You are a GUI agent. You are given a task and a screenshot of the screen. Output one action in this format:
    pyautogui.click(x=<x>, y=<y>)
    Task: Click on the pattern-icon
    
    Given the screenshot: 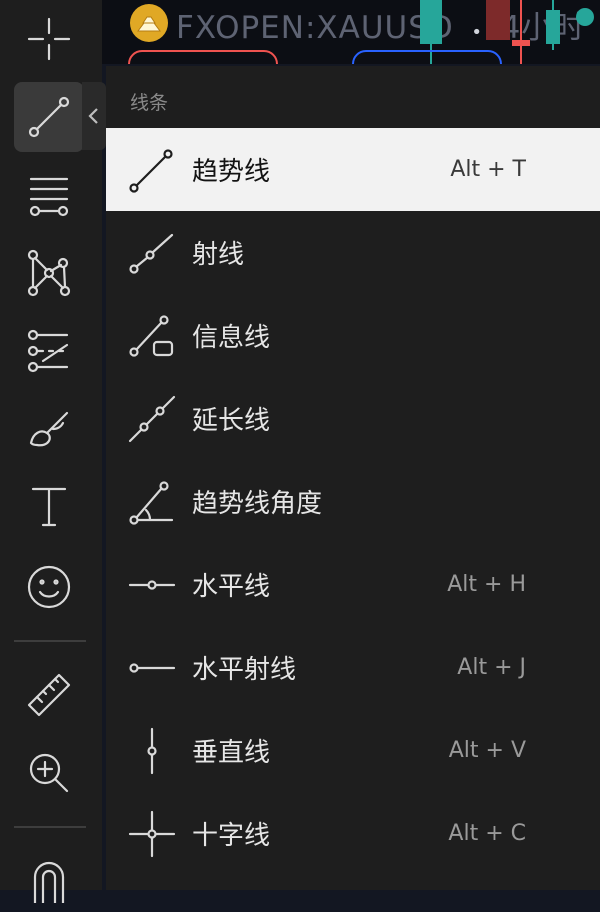 What is the action you would take?
    pyautogui.click(x=49, y=273)
    